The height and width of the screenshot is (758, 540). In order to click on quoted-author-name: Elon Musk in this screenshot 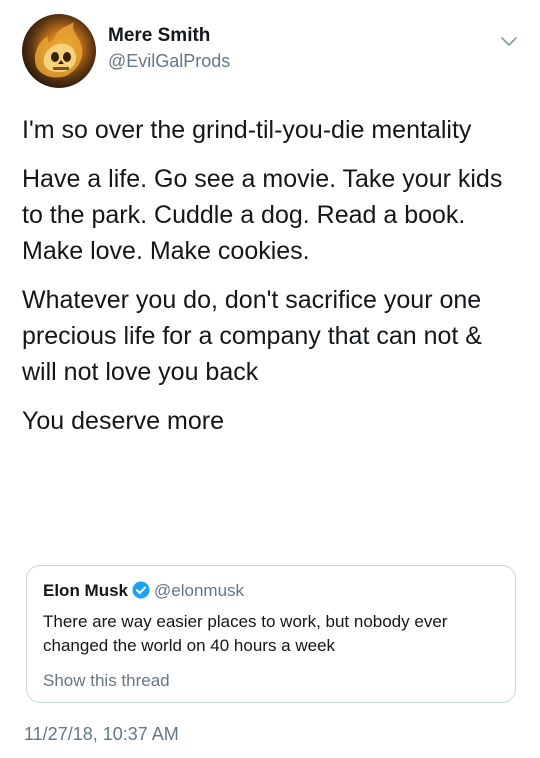, I will do `click(85, 590)`.